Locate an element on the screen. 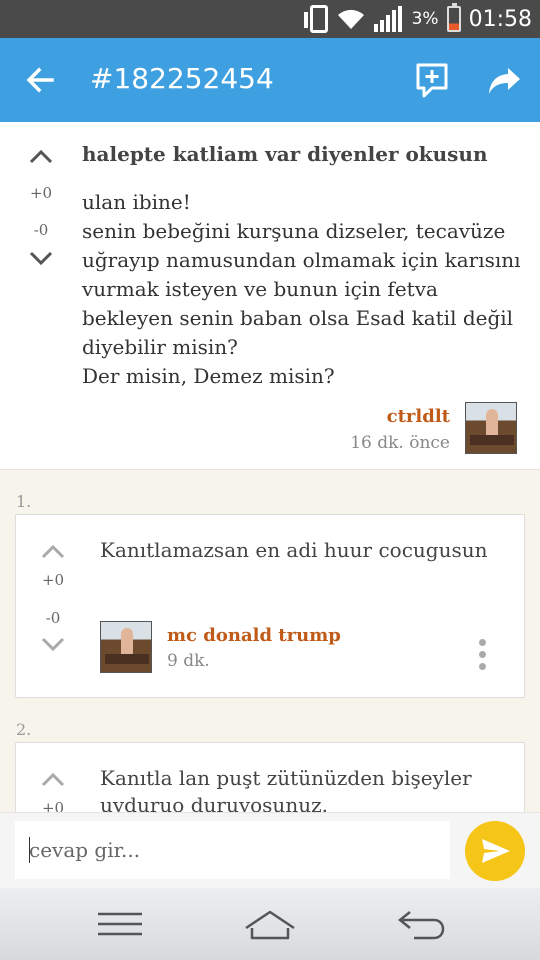 The height and width of the screenshot is (960, 540). signal-icon is located at coordinates (387, 19).